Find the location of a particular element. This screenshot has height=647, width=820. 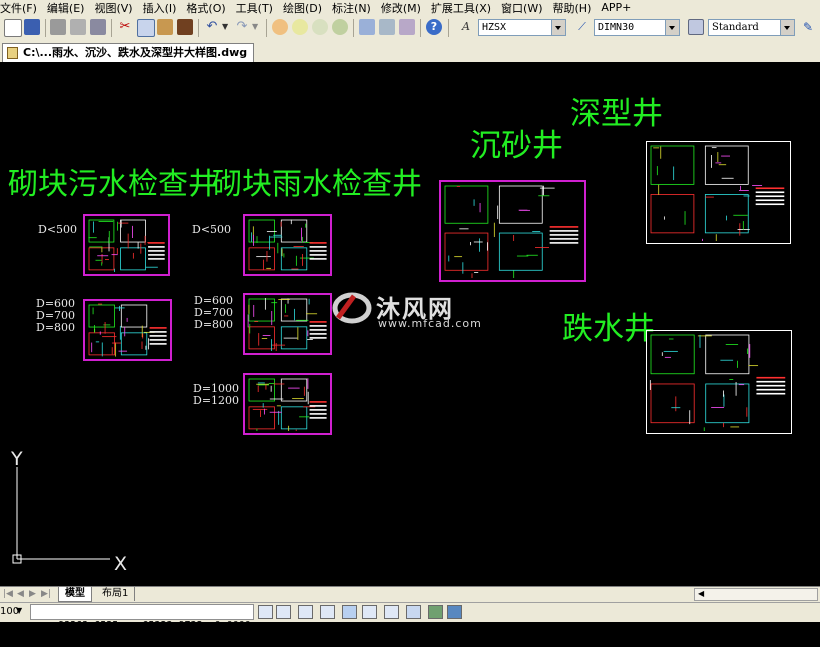

print-preview-icon is located at coordinates (78, 27).